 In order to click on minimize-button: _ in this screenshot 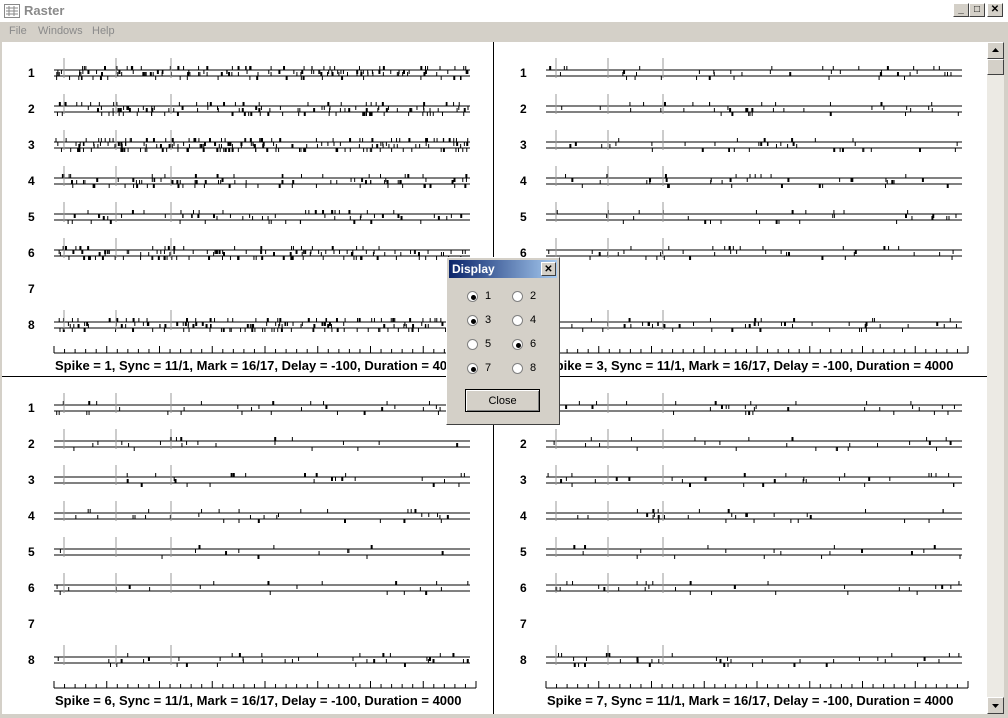, I will do `click(961, 10)`.